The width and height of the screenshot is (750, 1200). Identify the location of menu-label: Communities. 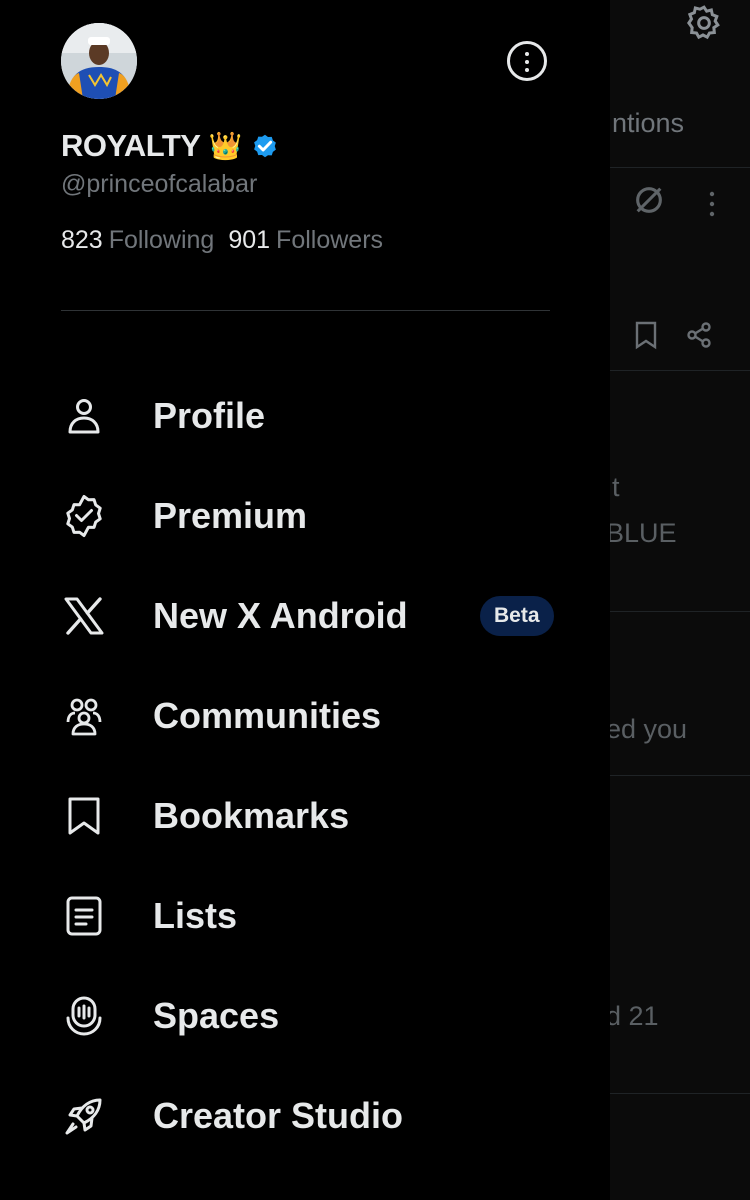
(267, 715).